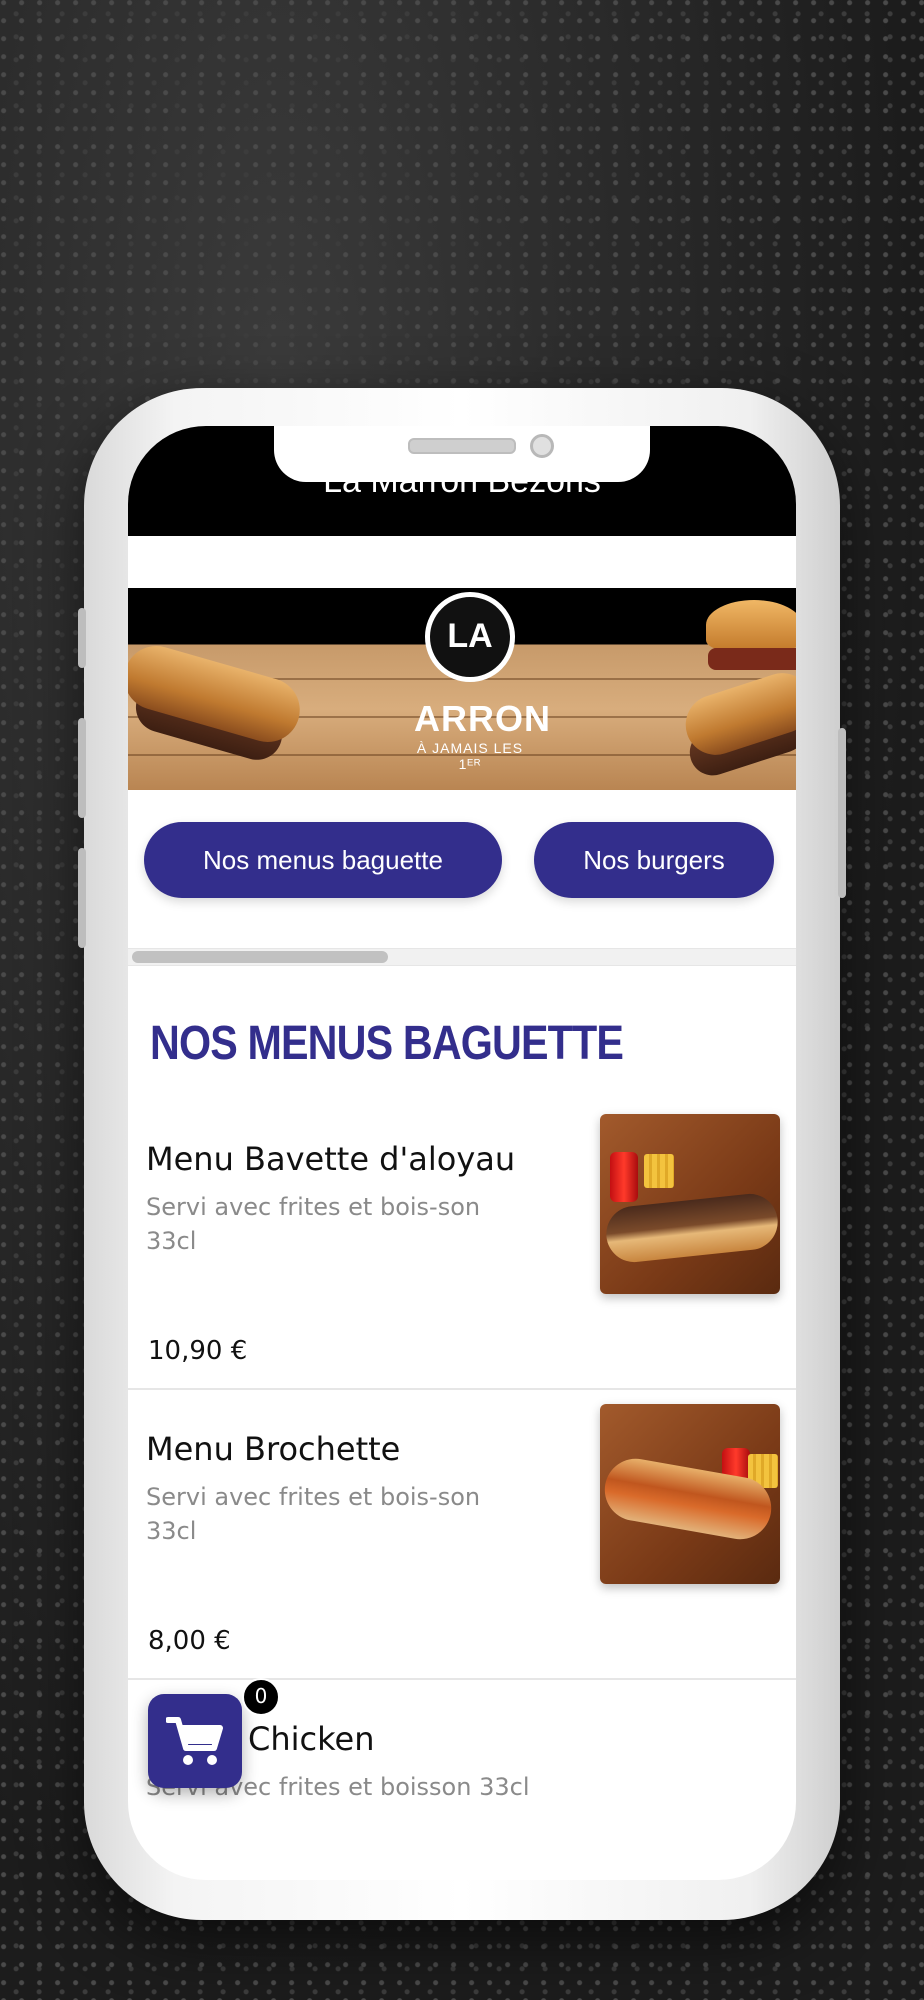  What do you see at coordinates (189, 1641) in the screenshot?
I see `item-price: 8,00 €` at bounding box center [189, 1641].